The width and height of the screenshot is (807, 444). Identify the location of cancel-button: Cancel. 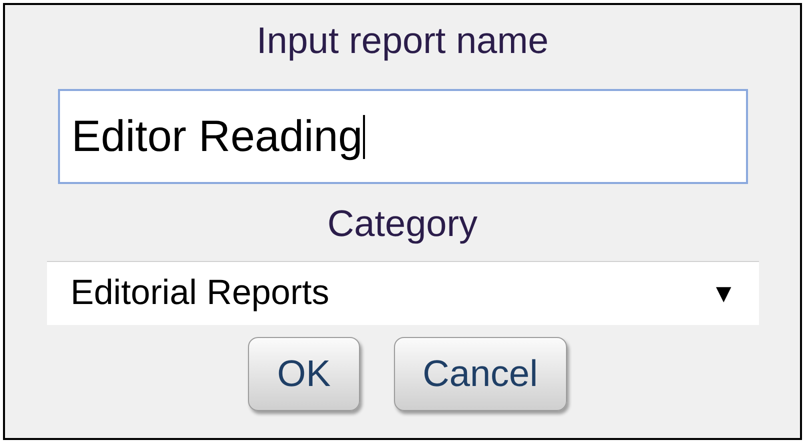
(480, 374).